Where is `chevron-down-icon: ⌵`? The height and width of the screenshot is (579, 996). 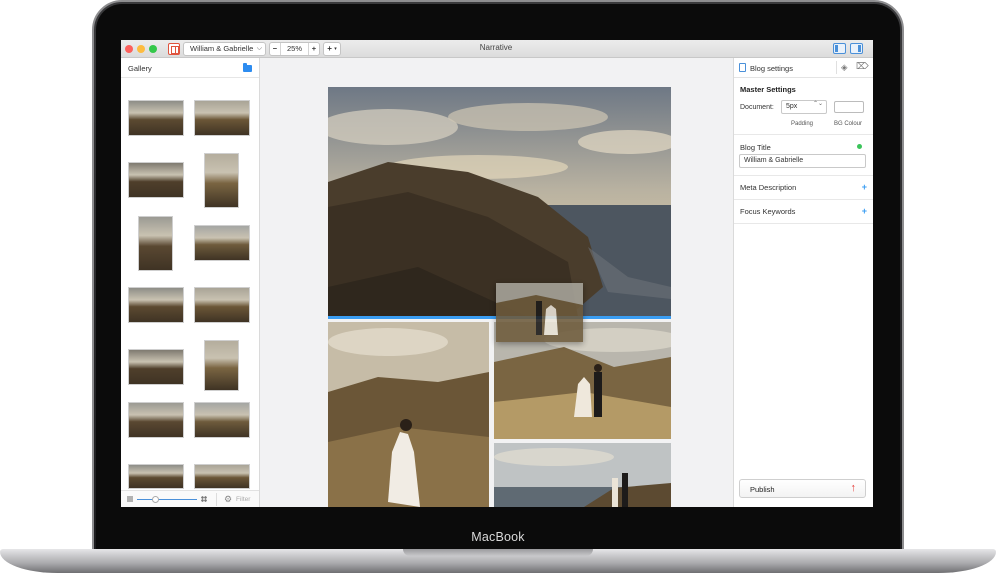
chevron-down-icon: ⌵ is located at coordinates (259, 48).